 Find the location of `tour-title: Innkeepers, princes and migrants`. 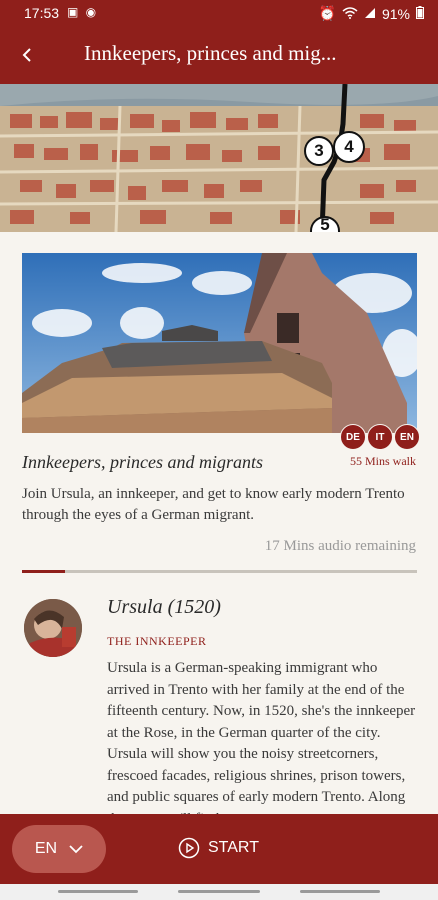

tour-title: Innkeepers, princes and migrants is located at coordinates (142, 462).